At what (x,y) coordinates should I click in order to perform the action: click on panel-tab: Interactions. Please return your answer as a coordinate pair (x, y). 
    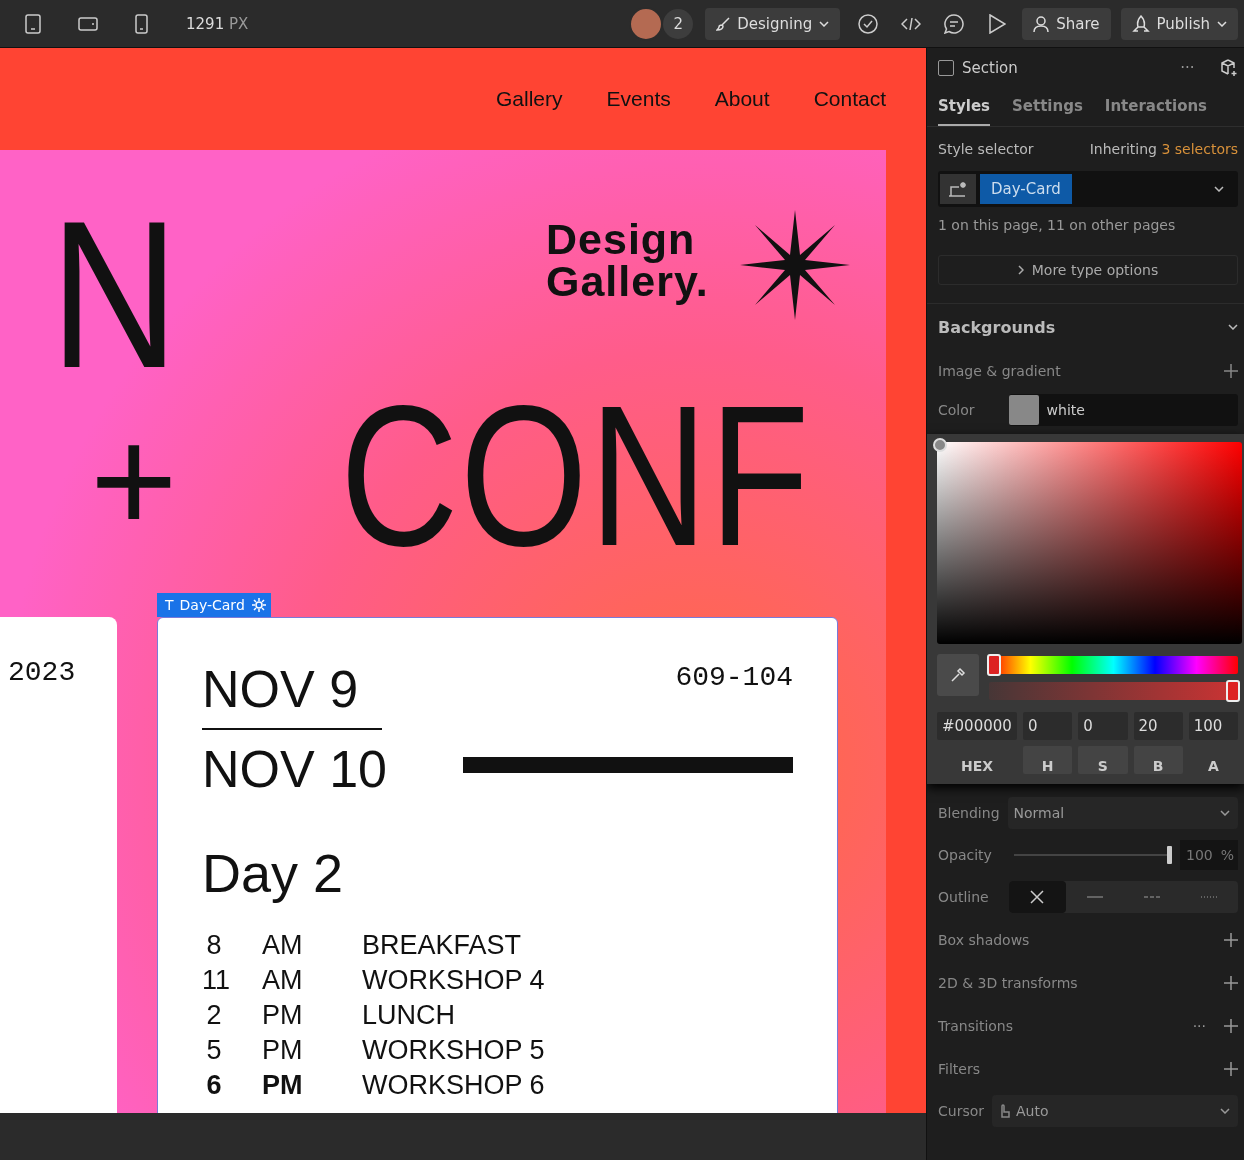
    Looking at the image, I should click on (1156, 107).